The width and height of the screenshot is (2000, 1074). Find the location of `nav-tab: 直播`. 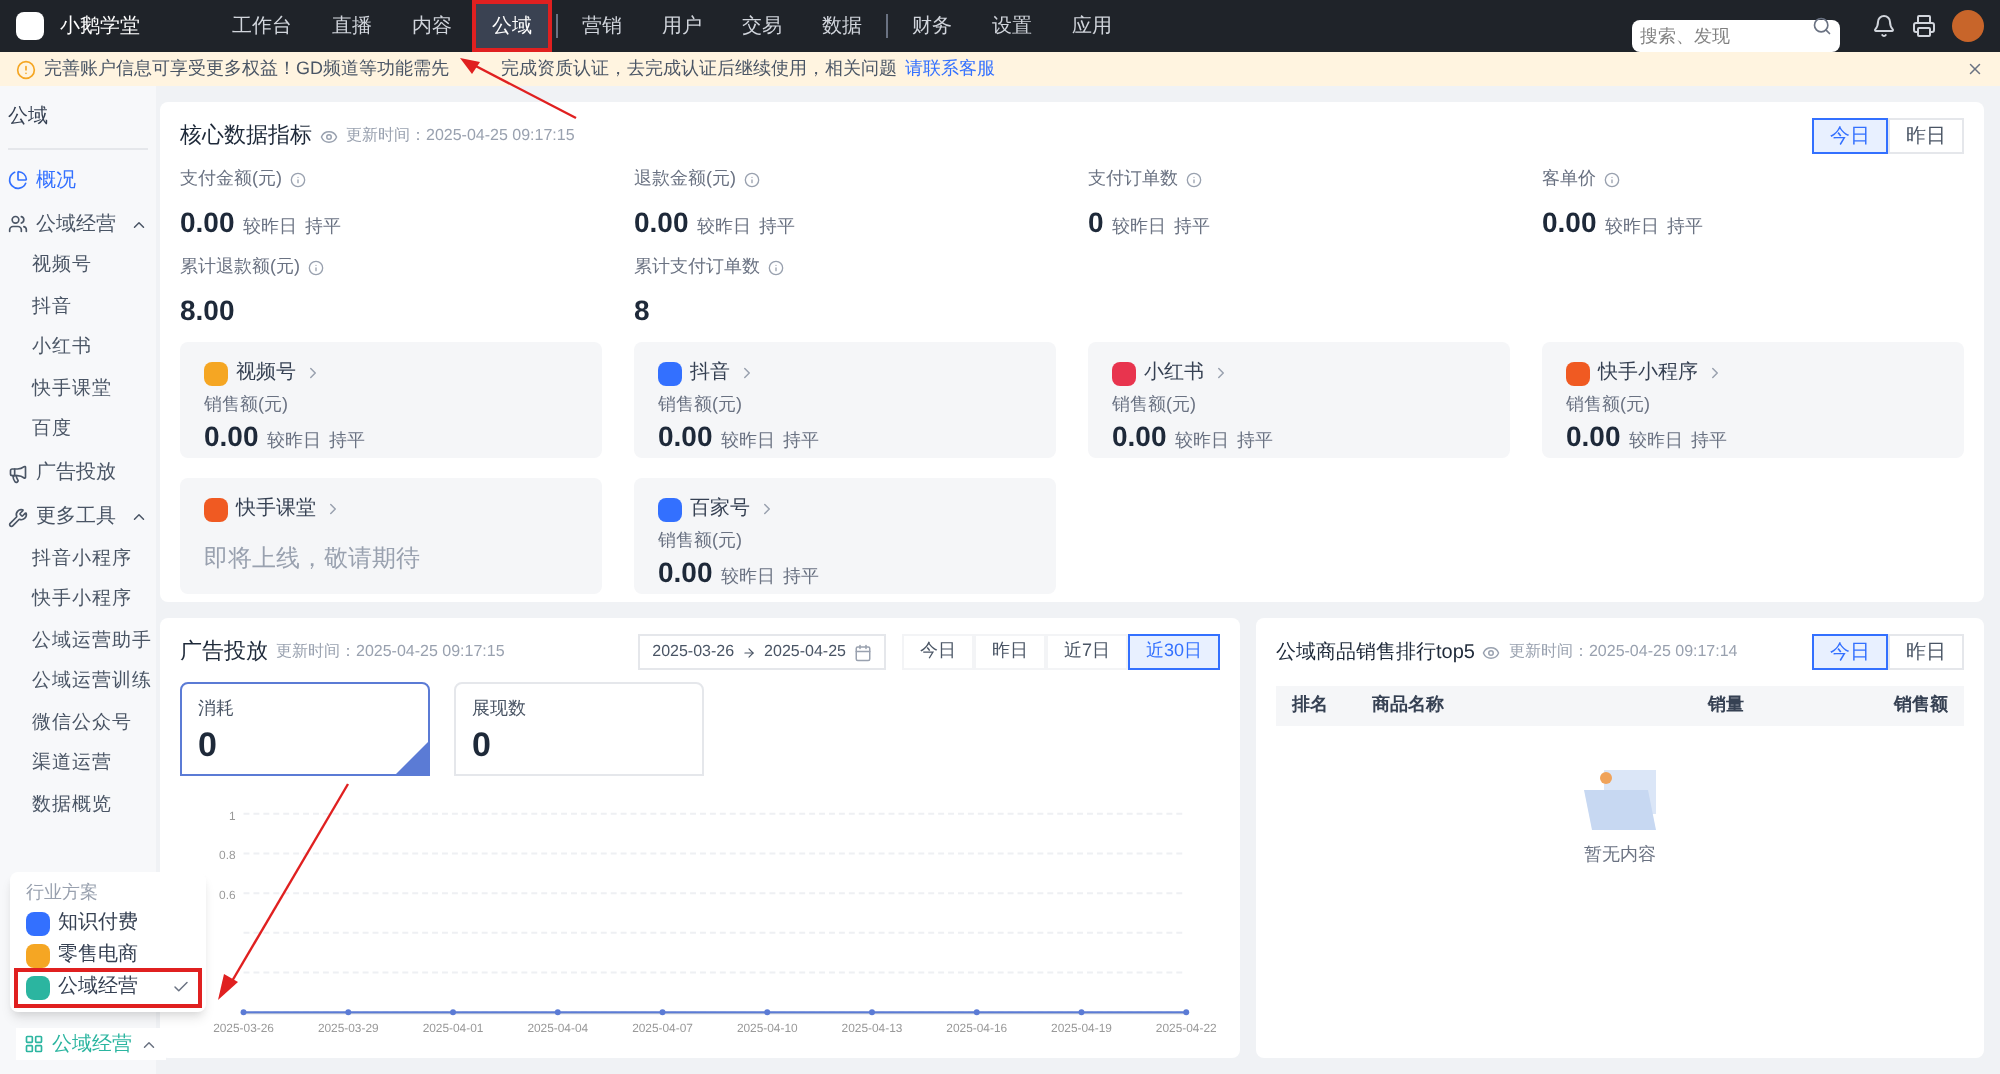

nav-tab: 直播 is located at coordinates (352, 26).